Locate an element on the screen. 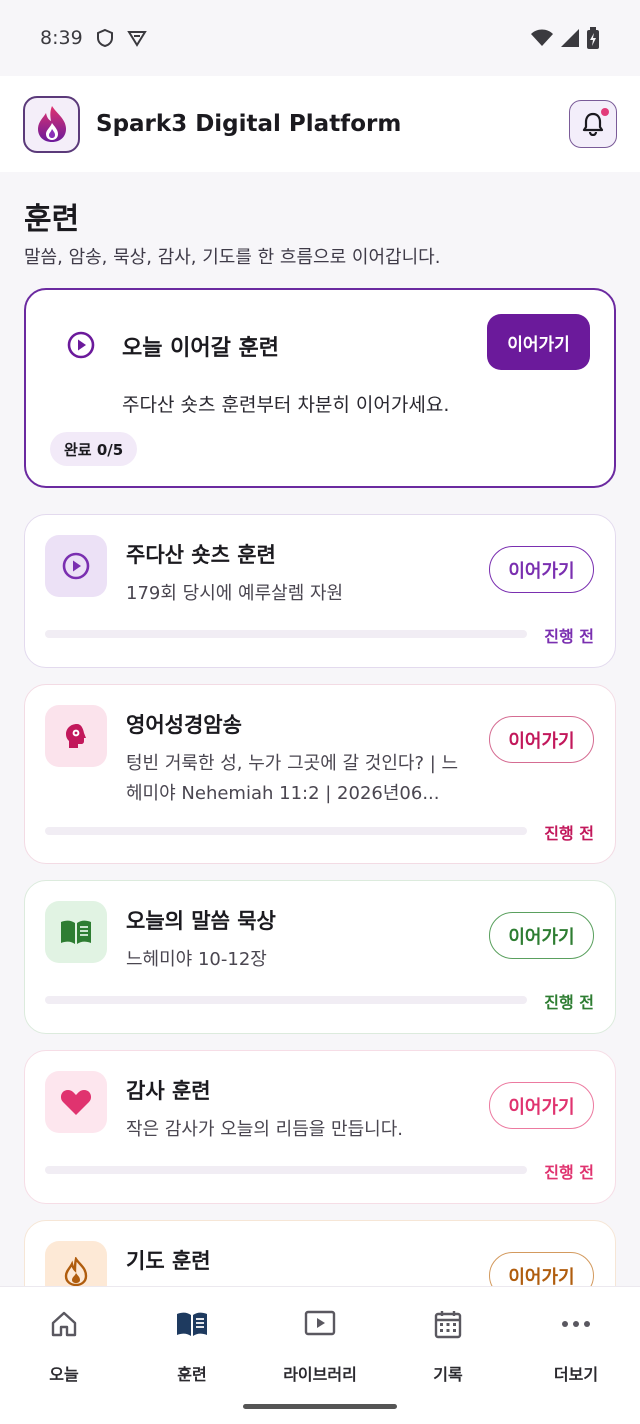 This screenshot has height=1424, width=640. notification-button is located at coordinates (593, 124).